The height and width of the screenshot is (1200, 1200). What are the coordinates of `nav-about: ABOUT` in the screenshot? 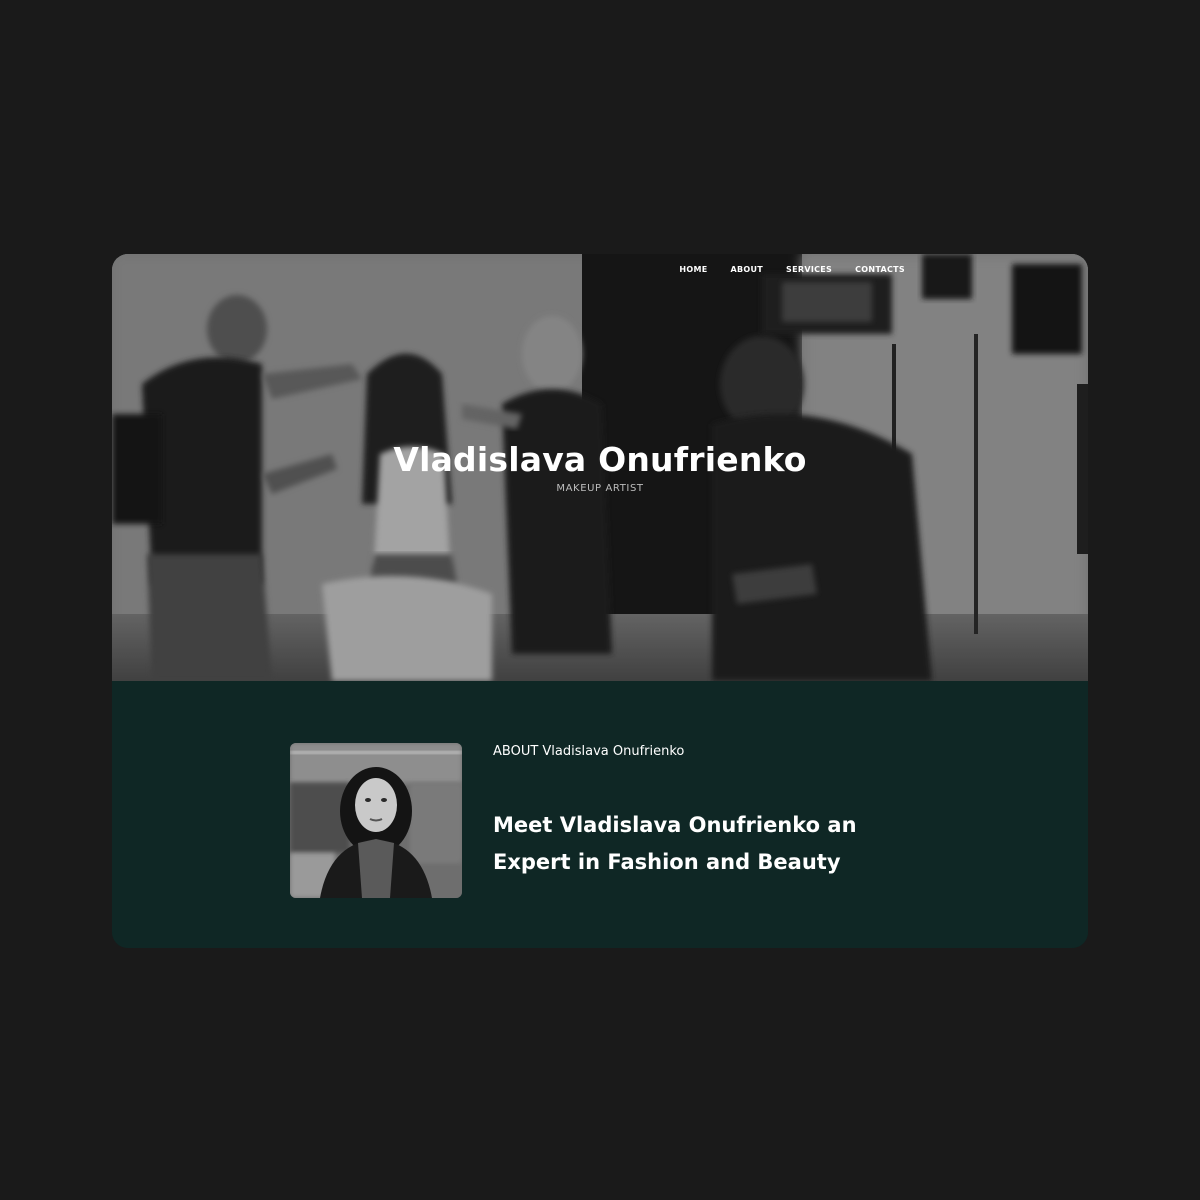 It's located at (747, 270).